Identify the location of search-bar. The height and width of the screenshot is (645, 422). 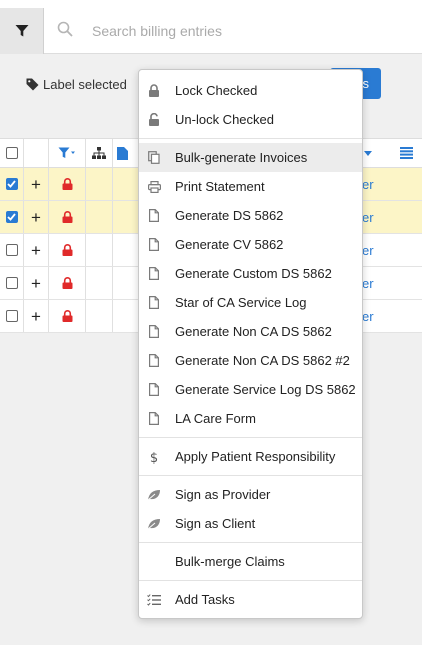
(211, 27).